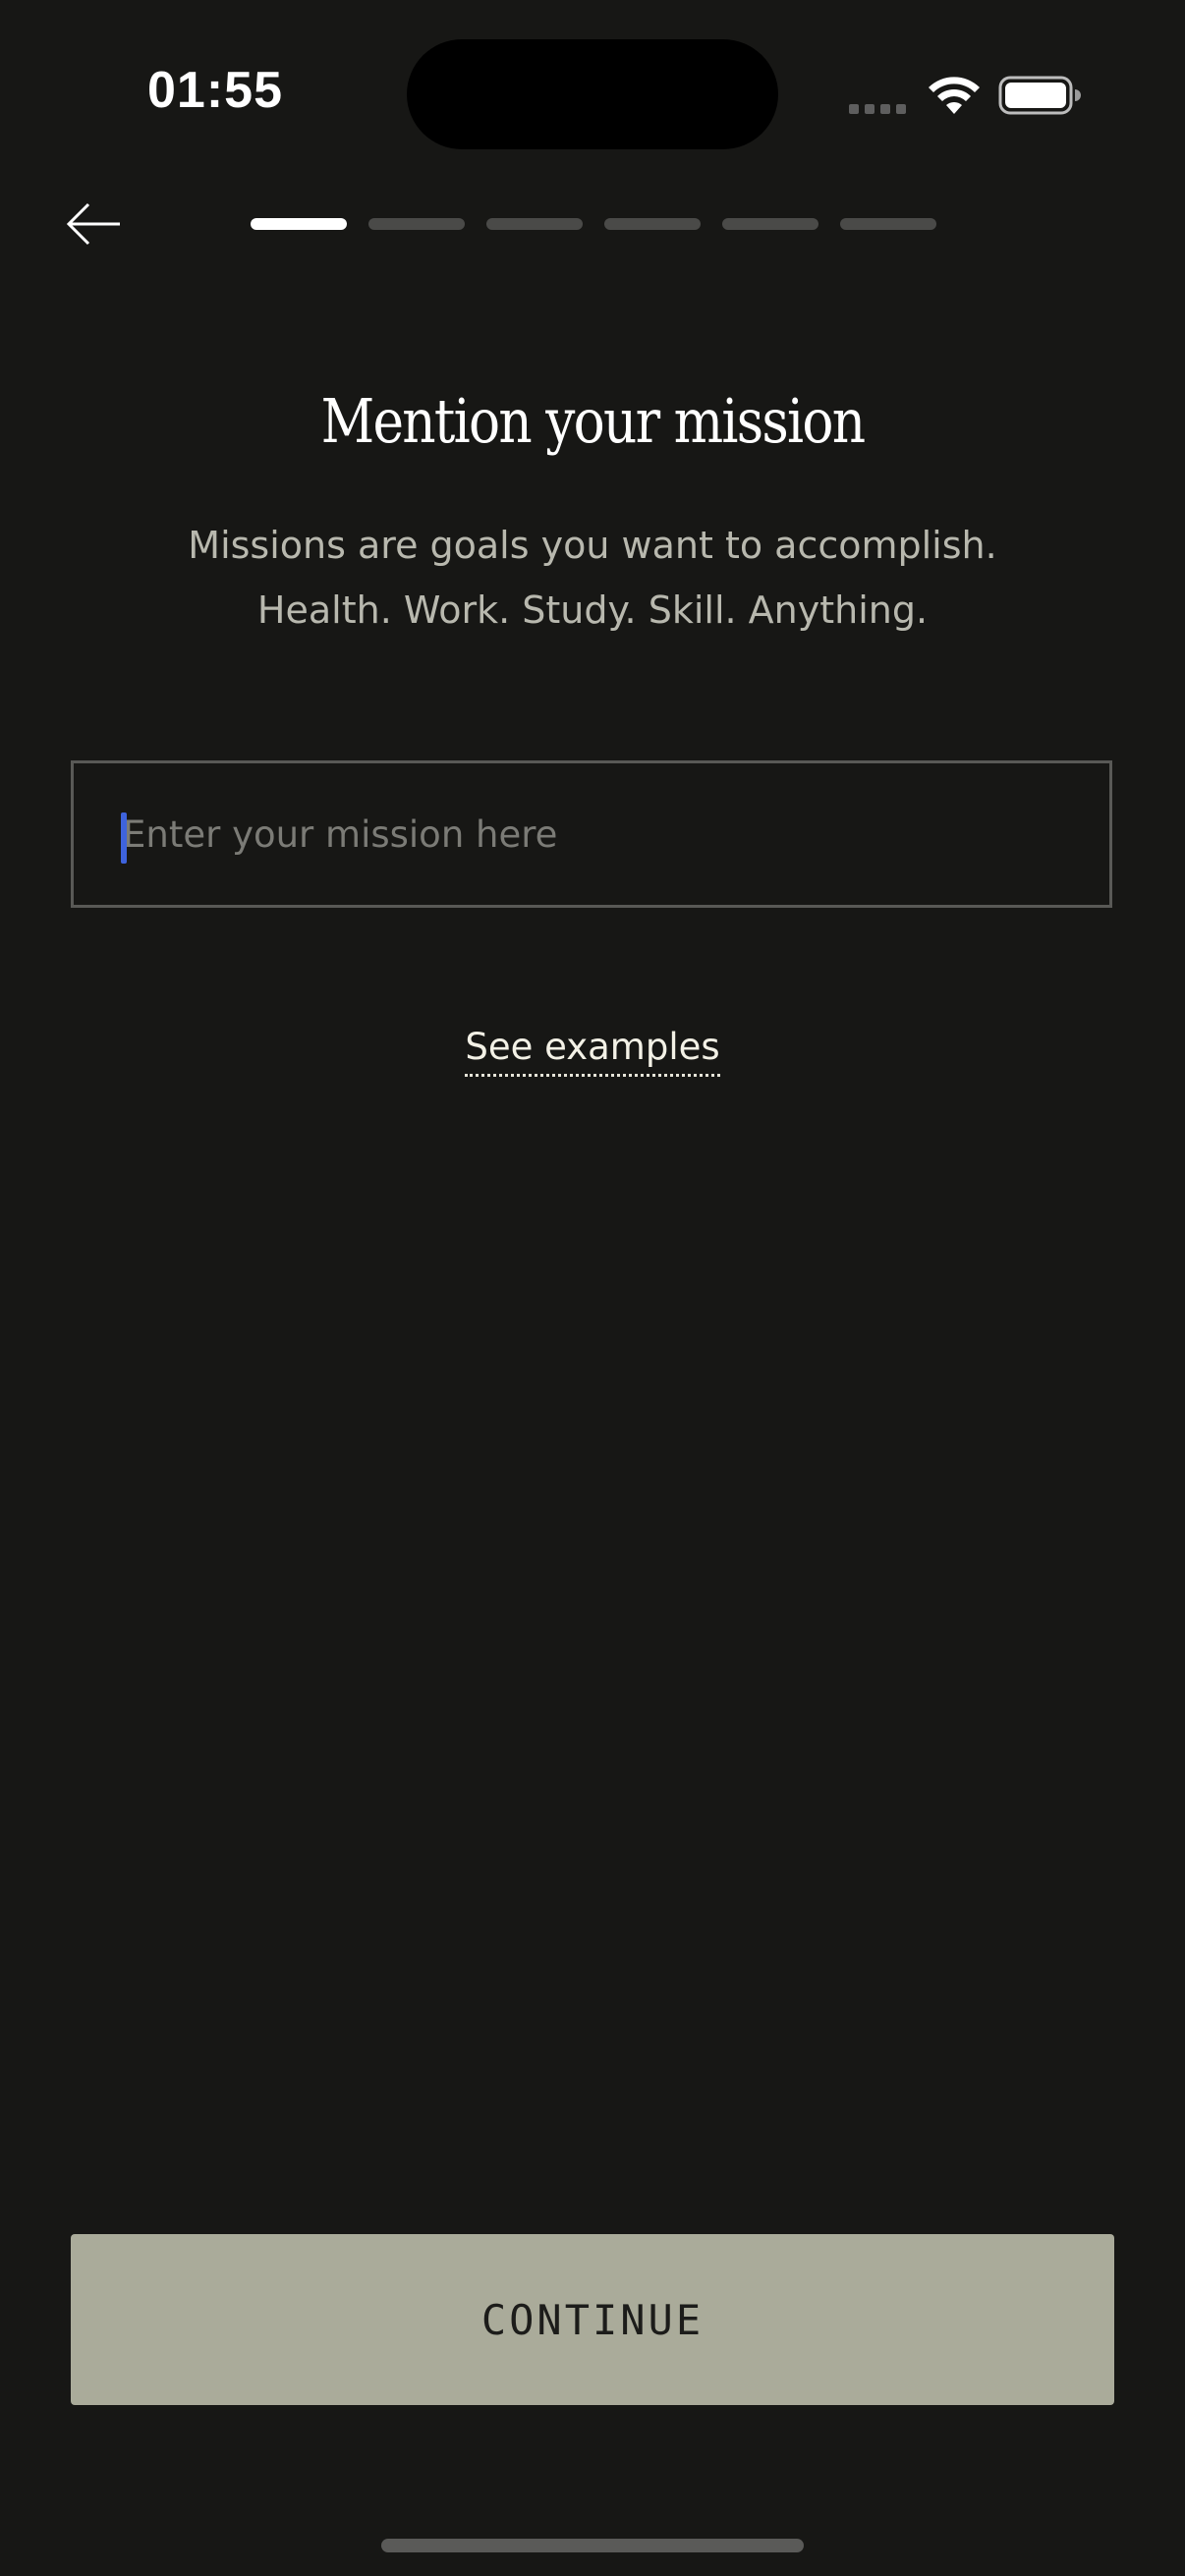 The width and height of the screenshot is (1185, 2576). I want to click on signal-dots-icon, so click(878, 109).